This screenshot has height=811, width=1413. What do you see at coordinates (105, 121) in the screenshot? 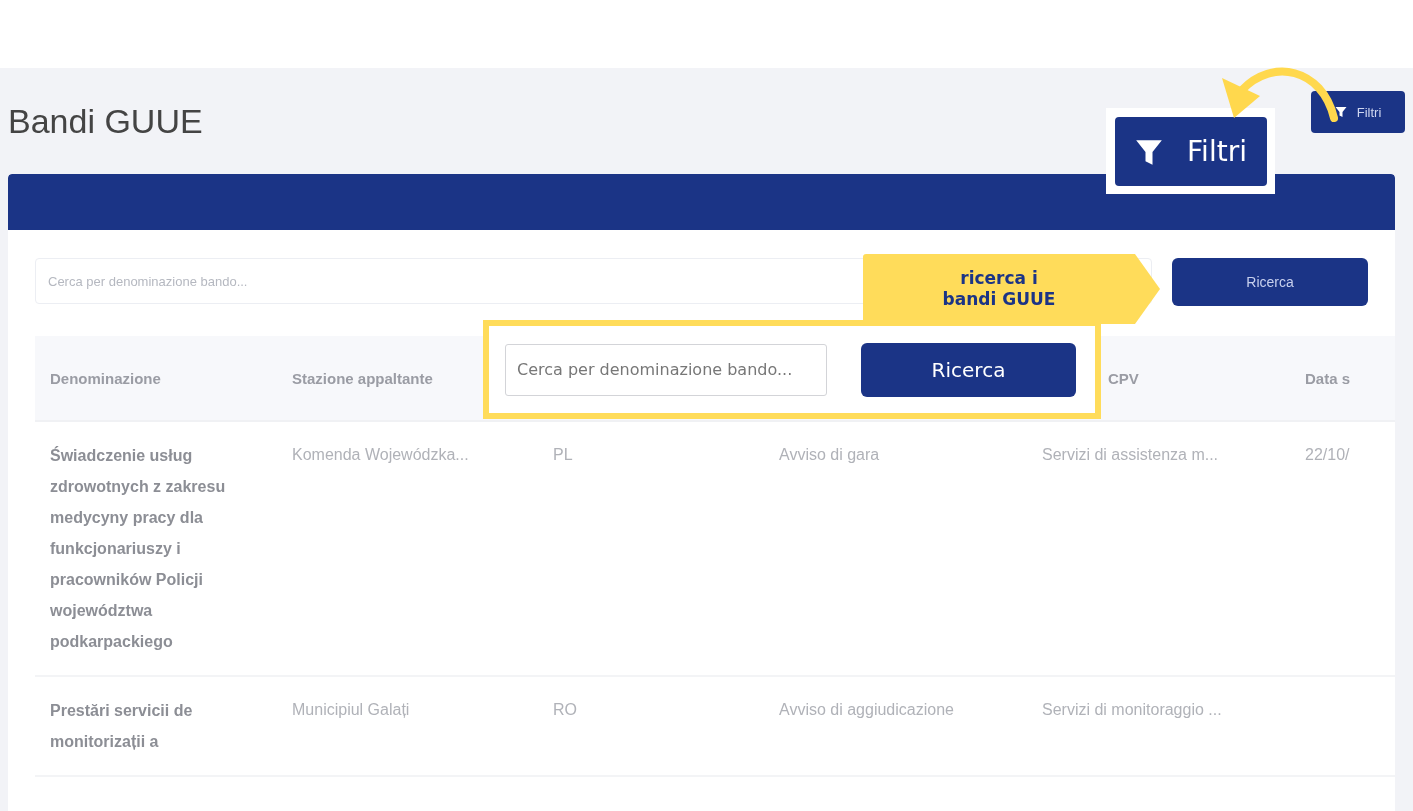
I see `page-title: Bandi GUUE` at bounding box center [105, 121].